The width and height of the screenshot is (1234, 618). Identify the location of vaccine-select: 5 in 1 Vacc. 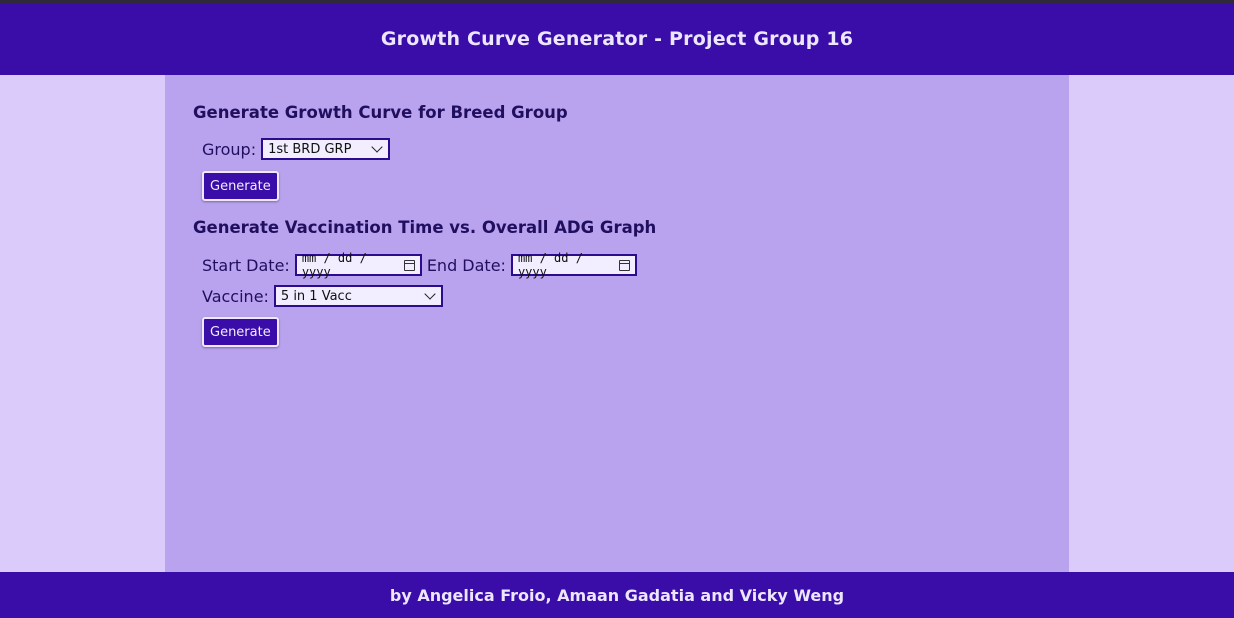
(358, 296).